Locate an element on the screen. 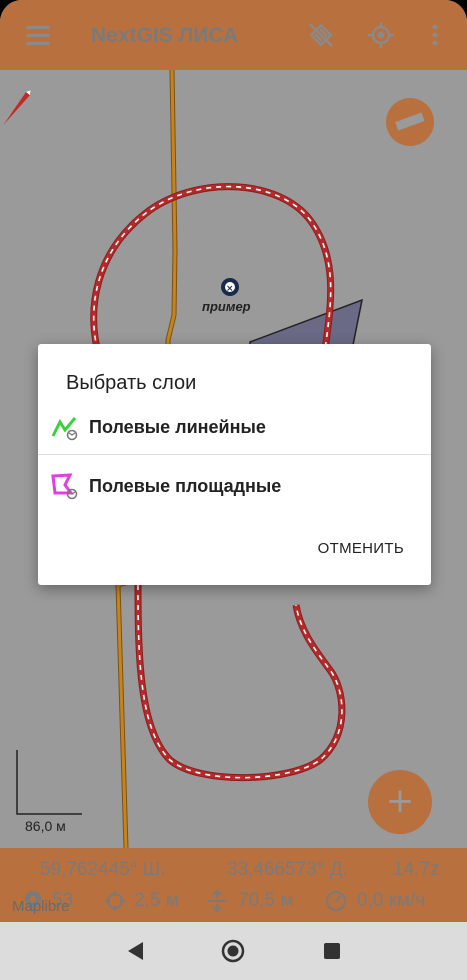  line-layer-icon is located at coordinates (64, 429).